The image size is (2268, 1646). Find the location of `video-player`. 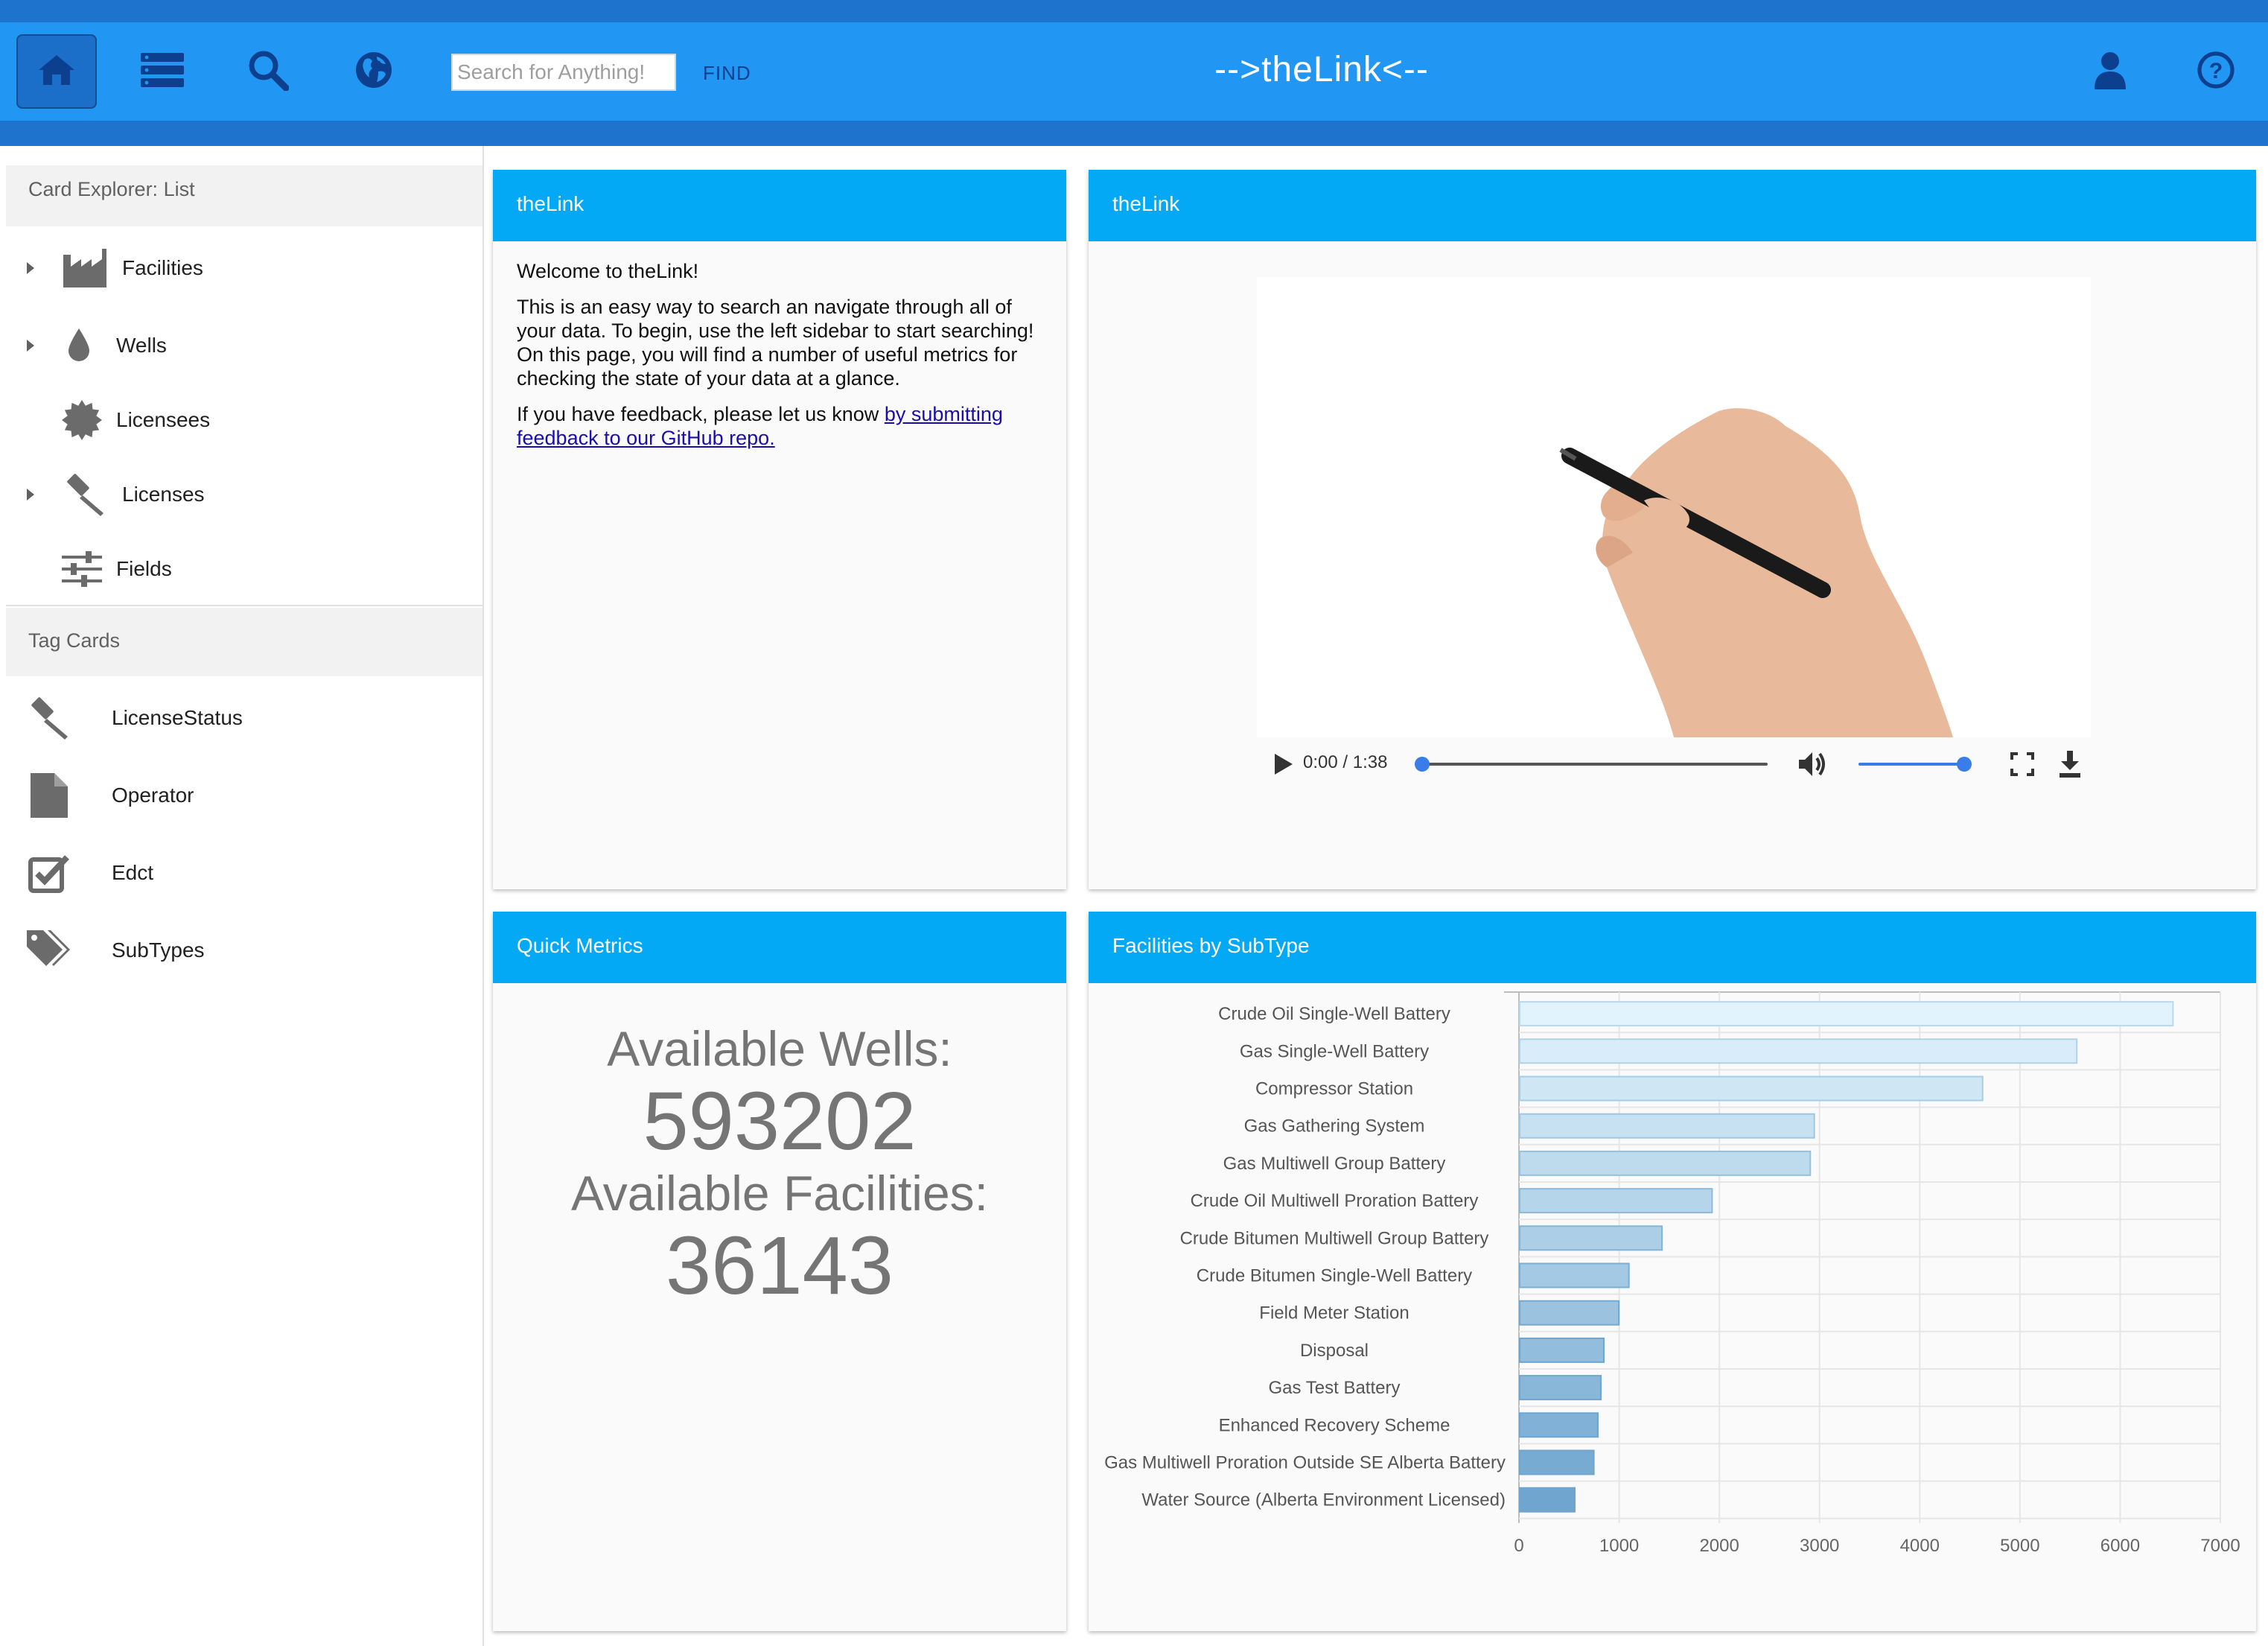

video-player is located at coordinates (1674, 507).